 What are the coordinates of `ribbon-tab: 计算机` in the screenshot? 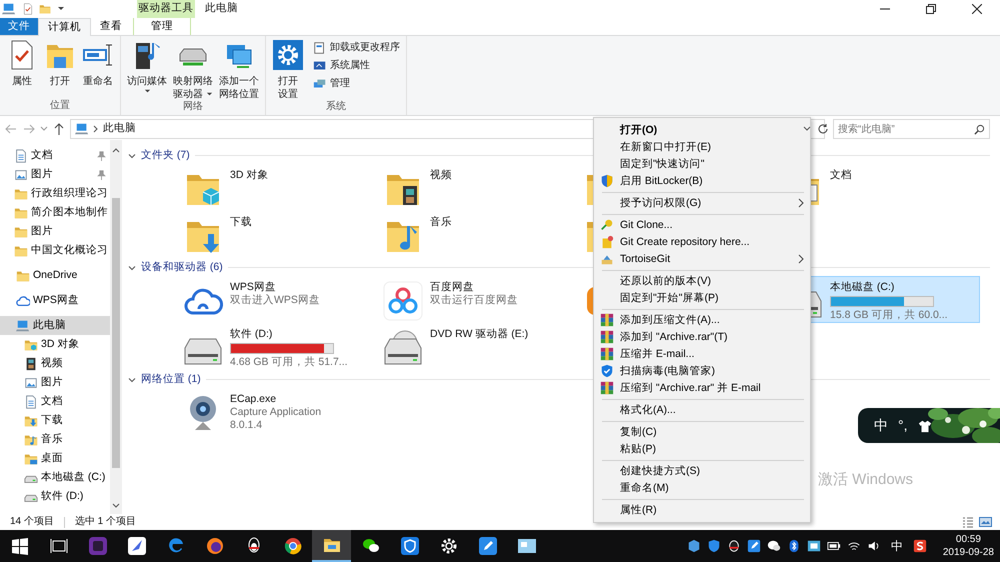 It's located at (64, 27).